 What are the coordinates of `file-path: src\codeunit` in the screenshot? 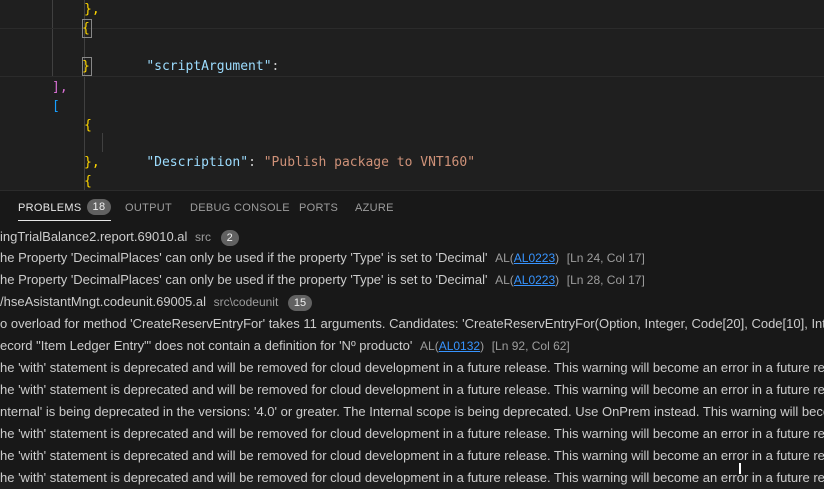 It's located at (246, 302).